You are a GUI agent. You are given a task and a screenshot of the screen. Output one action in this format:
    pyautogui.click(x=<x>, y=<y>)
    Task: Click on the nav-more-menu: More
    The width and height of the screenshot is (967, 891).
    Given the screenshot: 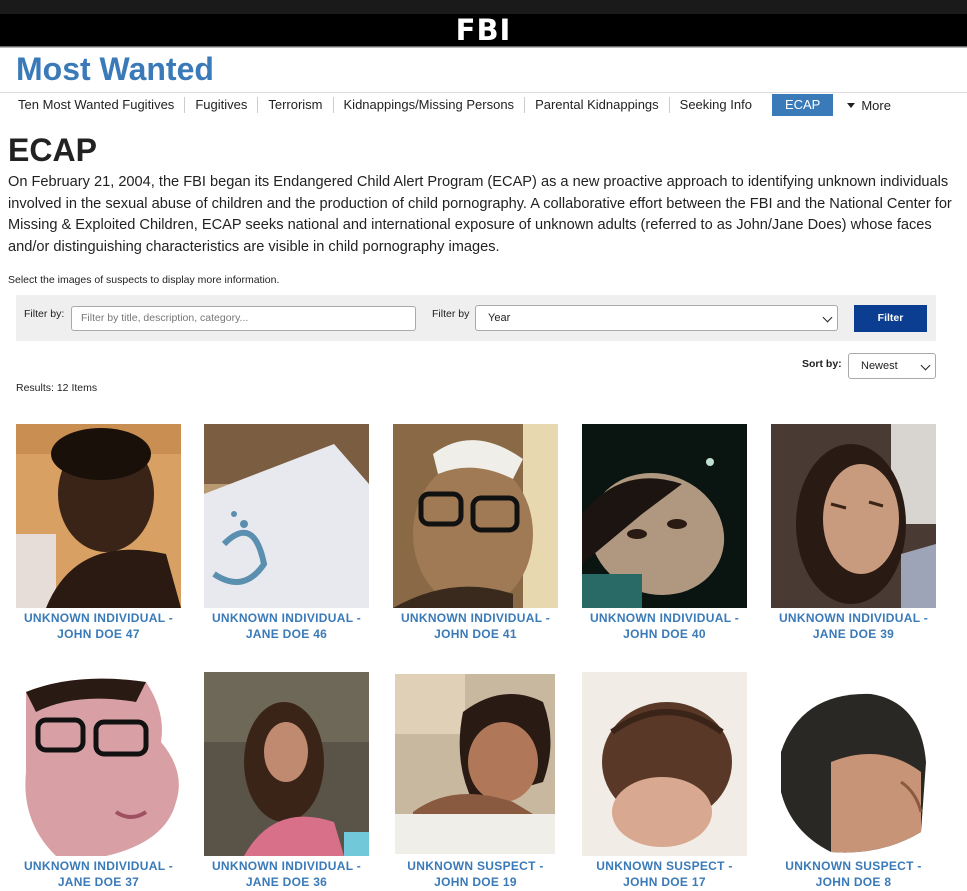 What is the action you would take?
    pyautogui.click(x=869, y=105)
    